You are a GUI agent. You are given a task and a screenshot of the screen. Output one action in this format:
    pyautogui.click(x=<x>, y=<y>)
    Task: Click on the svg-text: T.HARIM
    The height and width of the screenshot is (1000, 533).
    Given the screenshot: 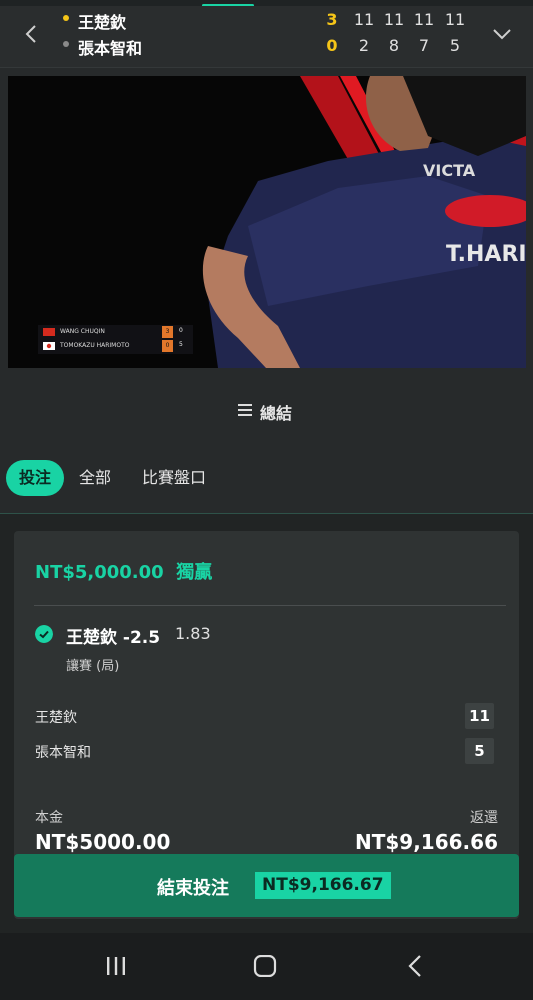 What is the action you would take?
    pyautogui.click(x=486, y=254)
    